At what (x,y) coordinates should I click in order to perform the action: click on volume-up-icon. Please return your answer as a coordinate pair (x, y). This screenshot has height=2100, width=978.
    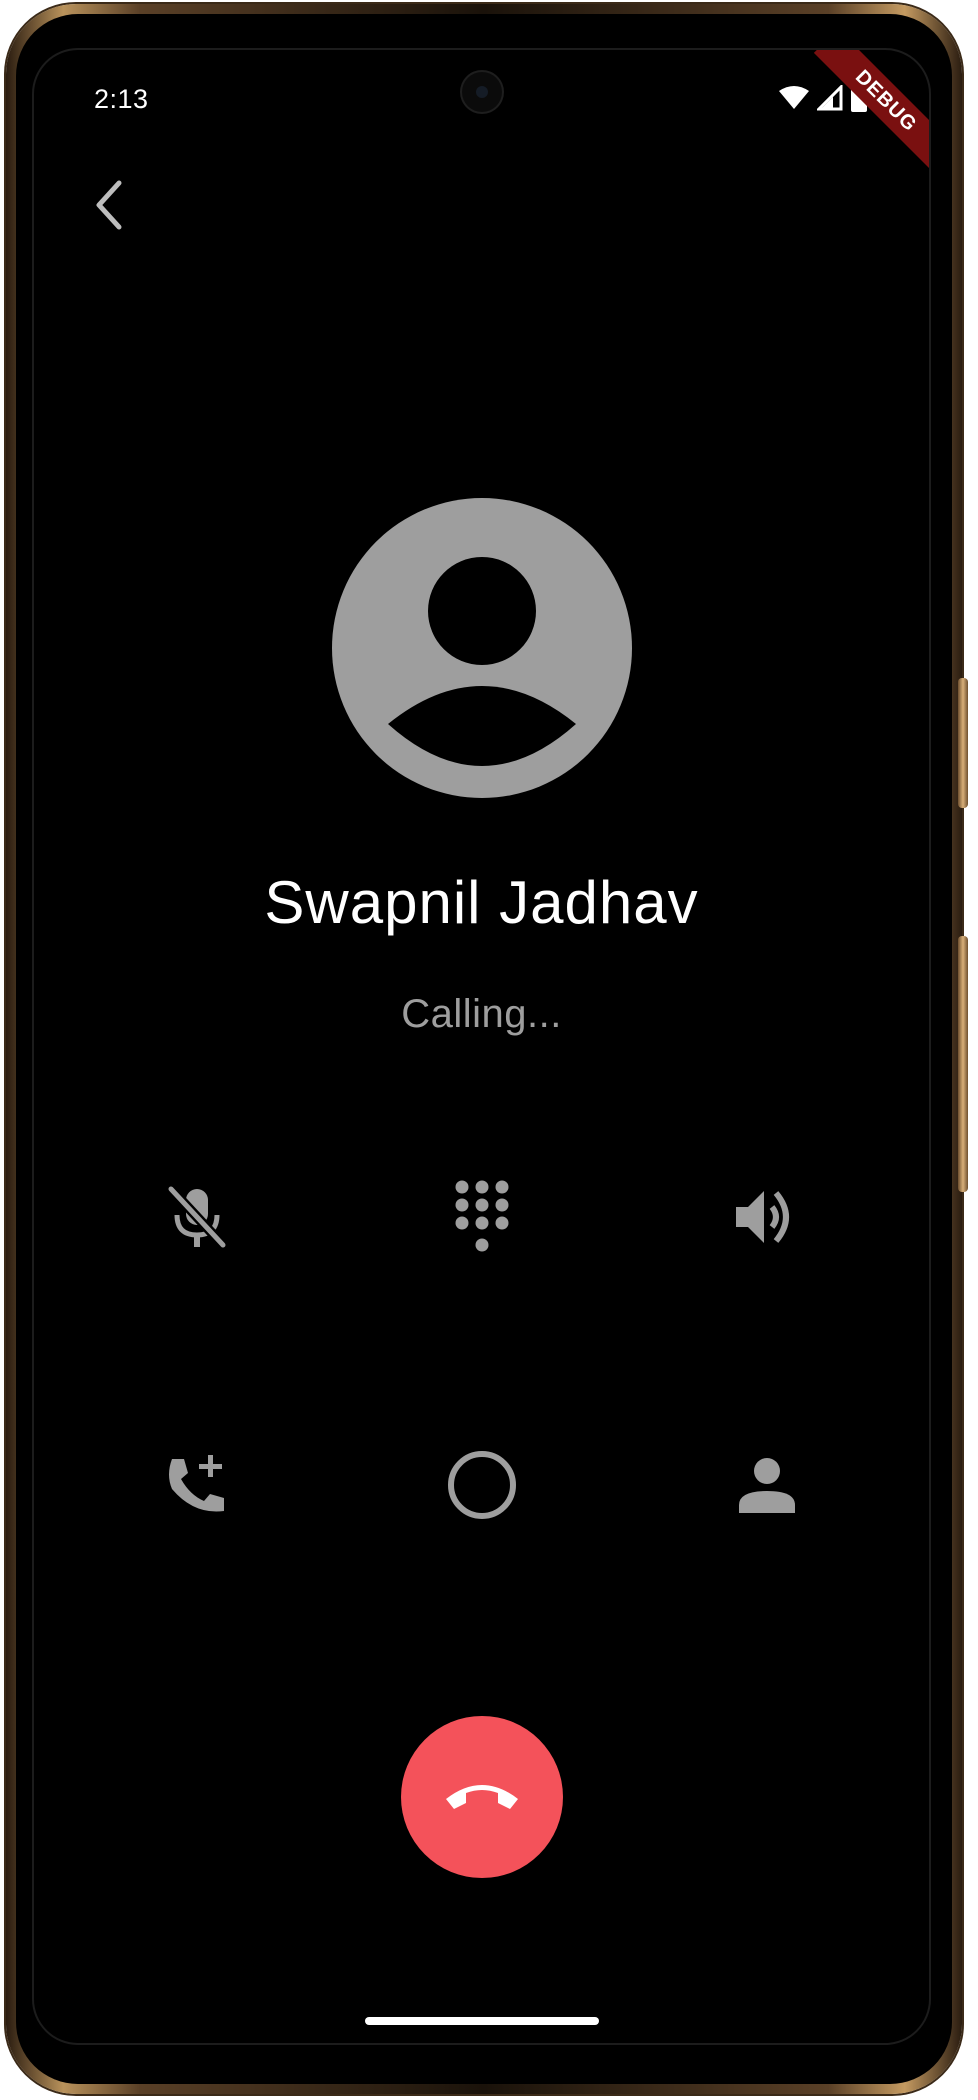
    Looking at the image, I should click on (767, 1219).